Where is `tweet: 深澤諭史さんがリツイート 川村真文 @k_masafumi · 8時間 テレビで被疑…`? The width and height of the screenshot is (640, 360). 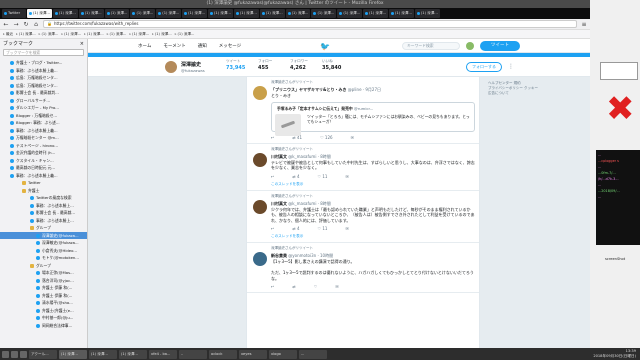 tweet: 深澤諭史さんがリツイート 川村真文 @k_masafumi · 8時間 テレビで被疑… is located at coordinates (363, 167).